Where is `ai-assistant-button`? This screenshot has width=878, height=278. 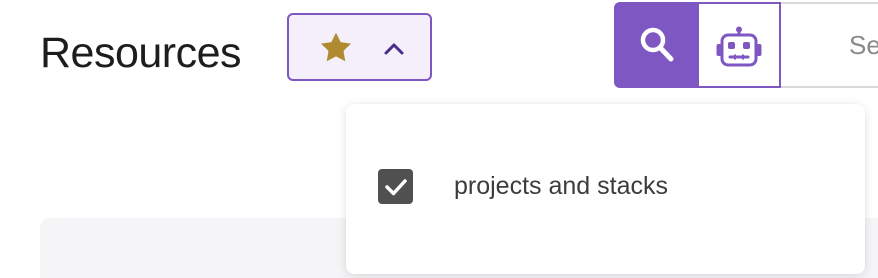 ai-assistant-button is located at coordinates (740, 45).